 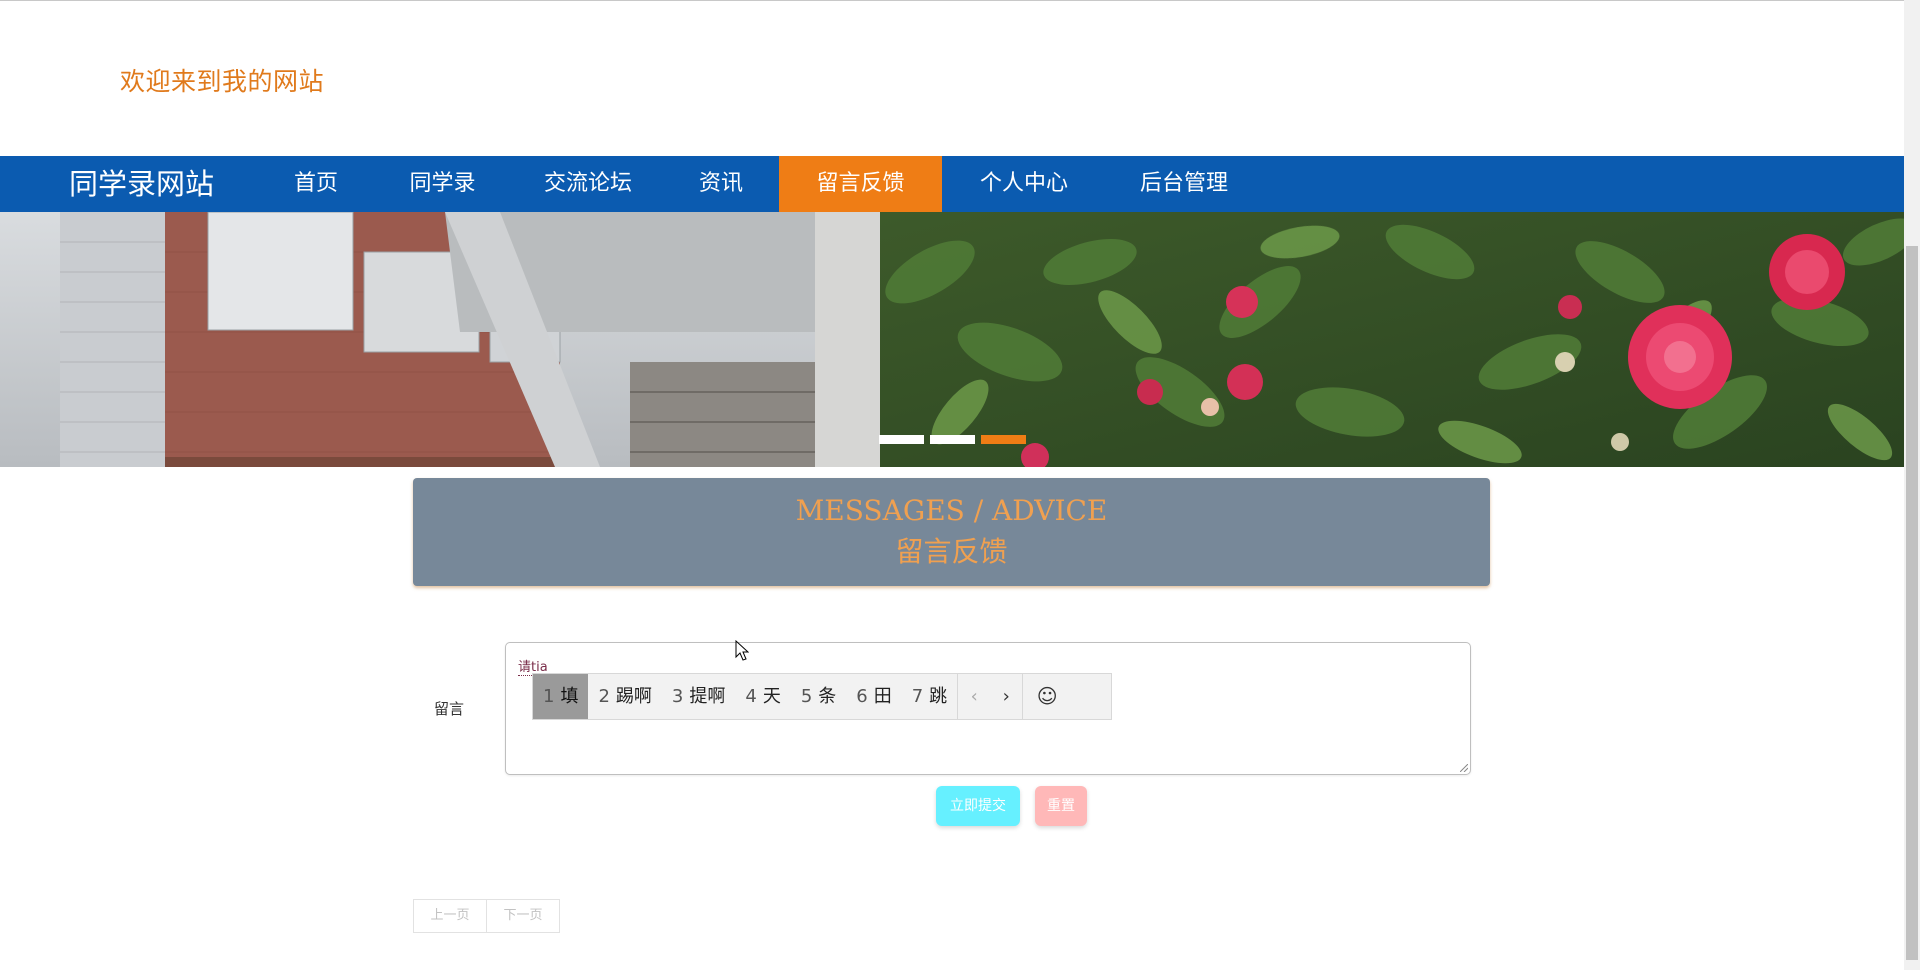 I want to click on reset-button: 重置, so click(x=1061, y=806).